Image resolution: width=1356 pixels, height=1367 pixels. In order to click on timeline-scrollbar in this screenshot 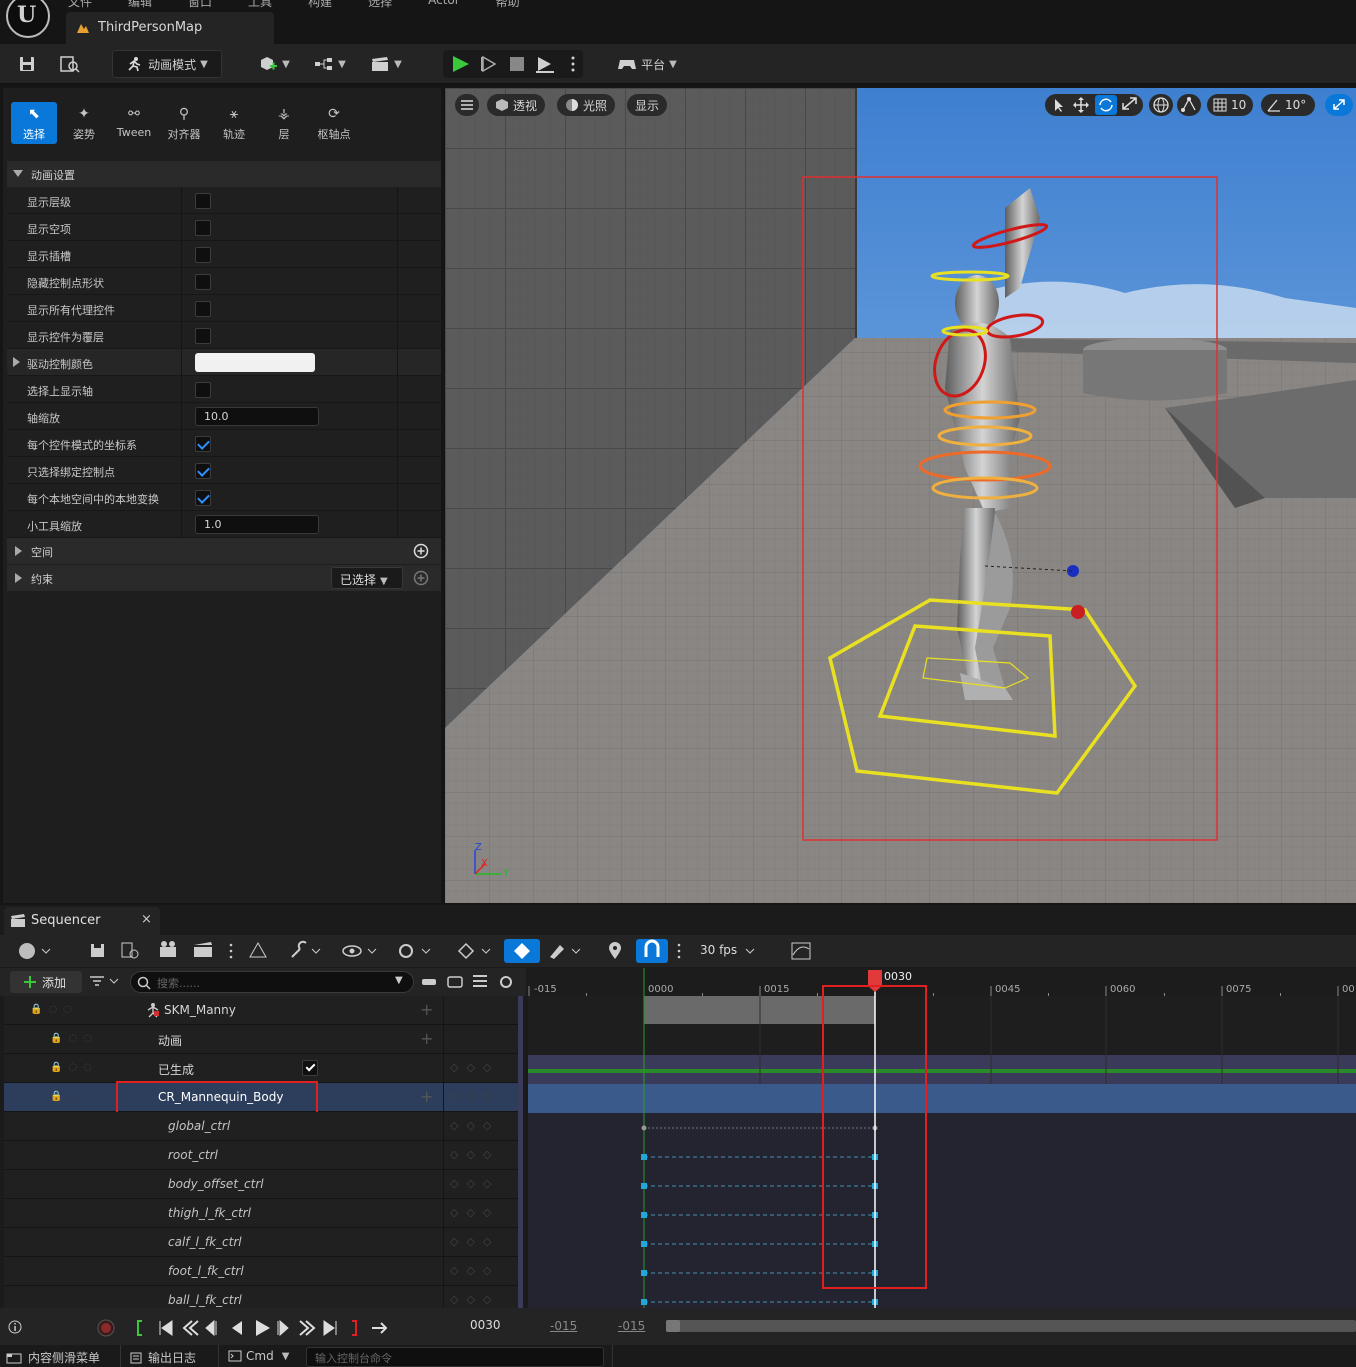, I will do `click(1011, 1326)`.